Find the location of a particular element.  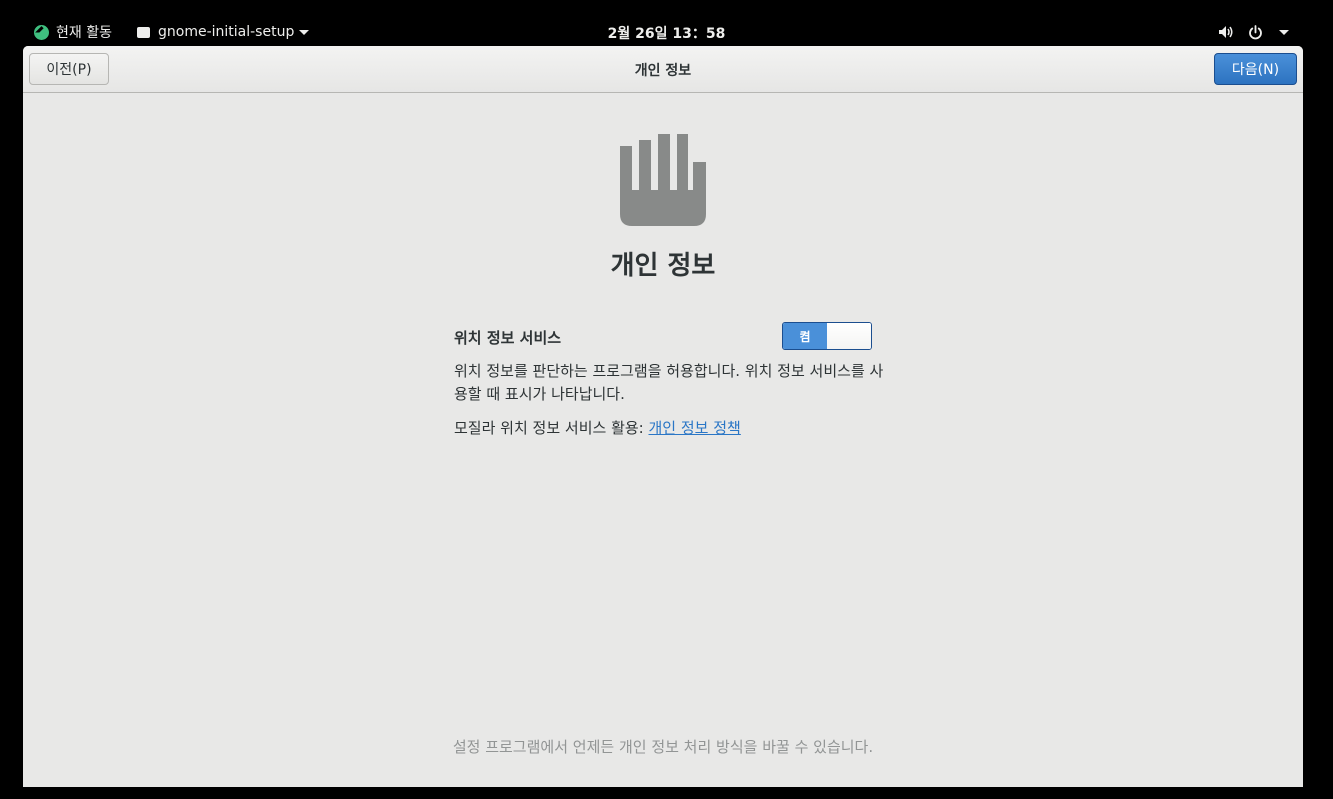

volume-icon is located at coordinates (1226, 32).